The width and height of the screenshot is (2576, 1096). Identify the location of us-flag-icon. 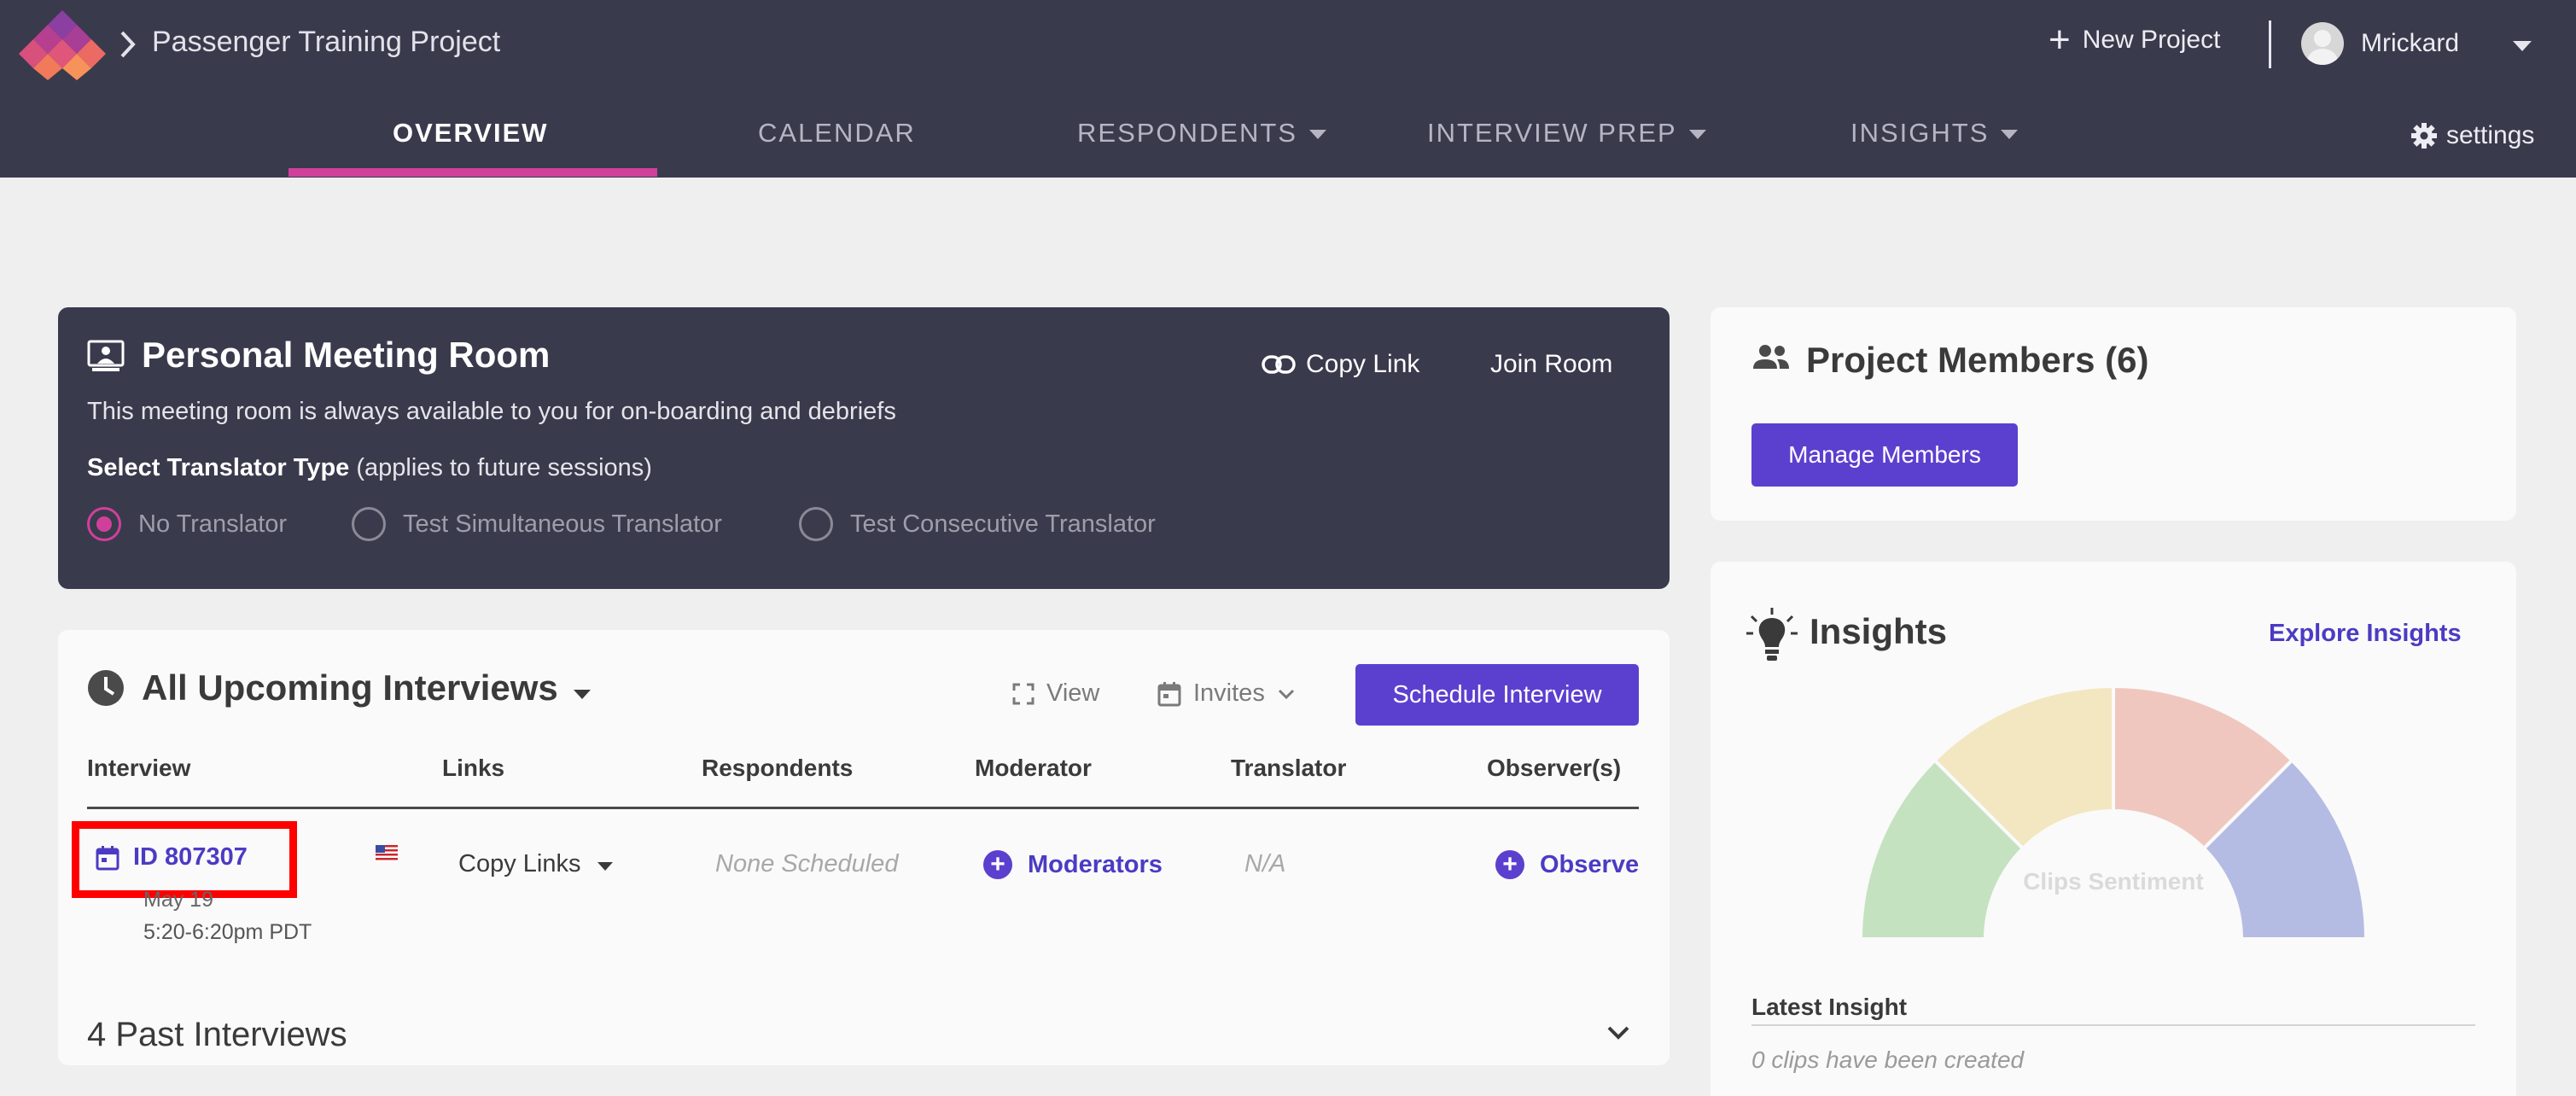
(387, 852).